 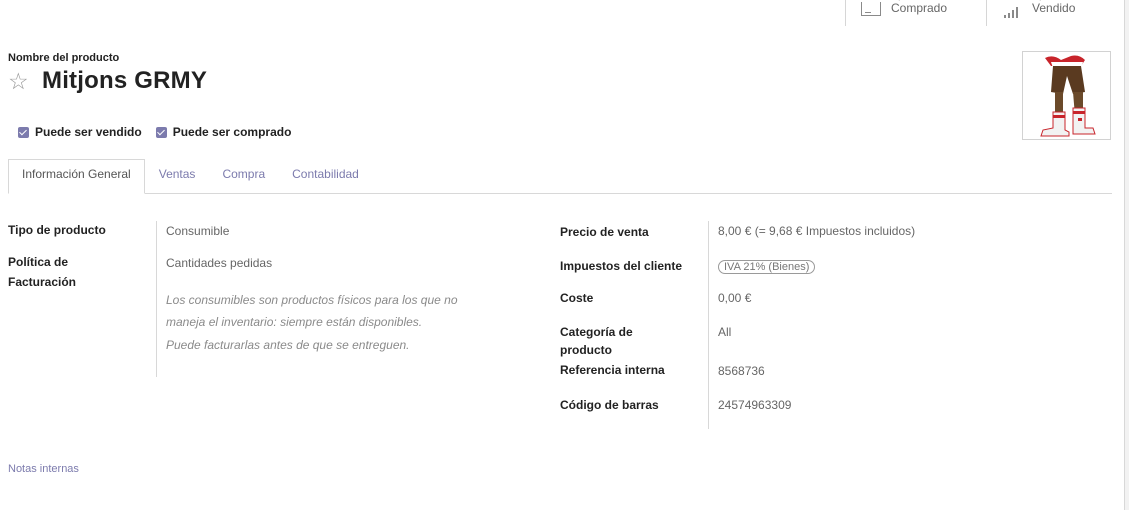 I want to click on invoice-policy-value: Cantidades pedidas, so click(x=219, y=263).